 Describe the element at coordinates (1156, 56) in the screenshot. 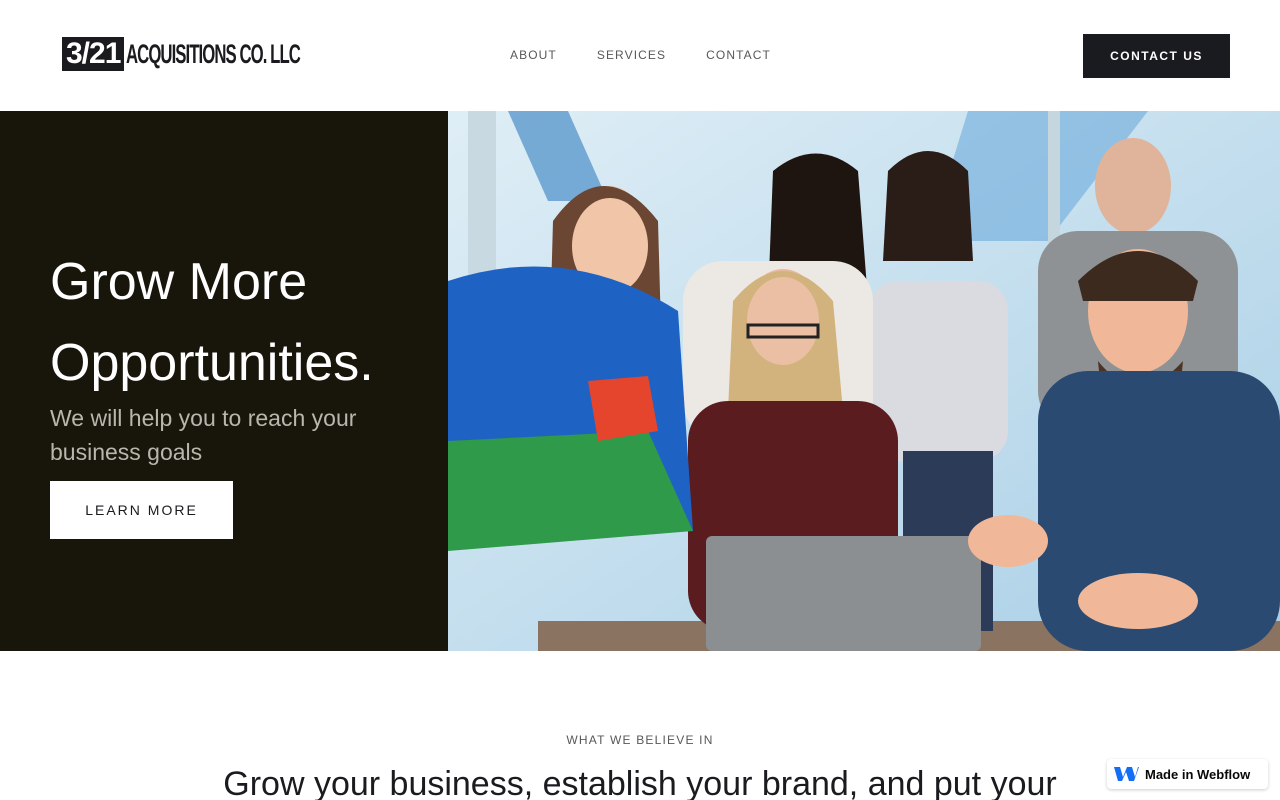

I see `contact-us-button: CONTACT US` at that location.